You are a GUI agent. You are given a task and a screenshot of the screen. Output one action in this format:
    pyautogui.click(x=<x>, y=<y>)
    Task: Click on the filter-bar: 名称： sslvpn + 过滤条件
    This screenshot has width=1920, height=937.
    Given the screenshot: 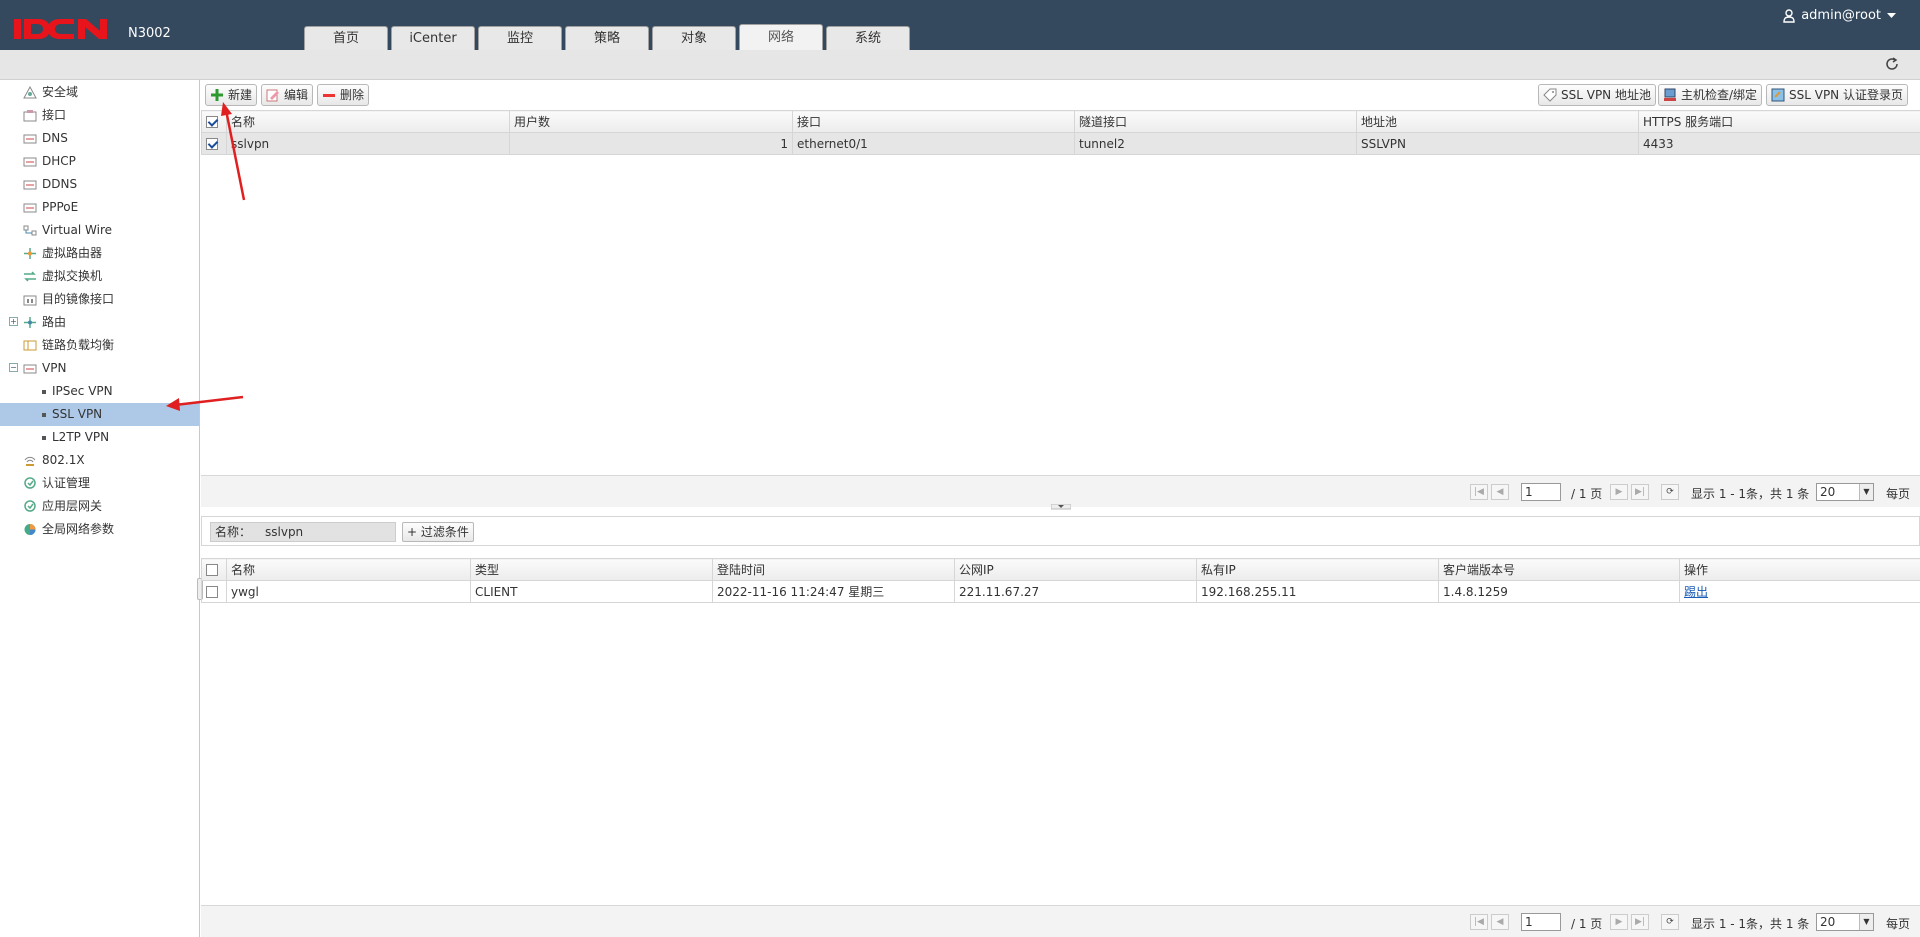 What is the action you would take?
    pyautogui.click(x=1060, y=531)
    